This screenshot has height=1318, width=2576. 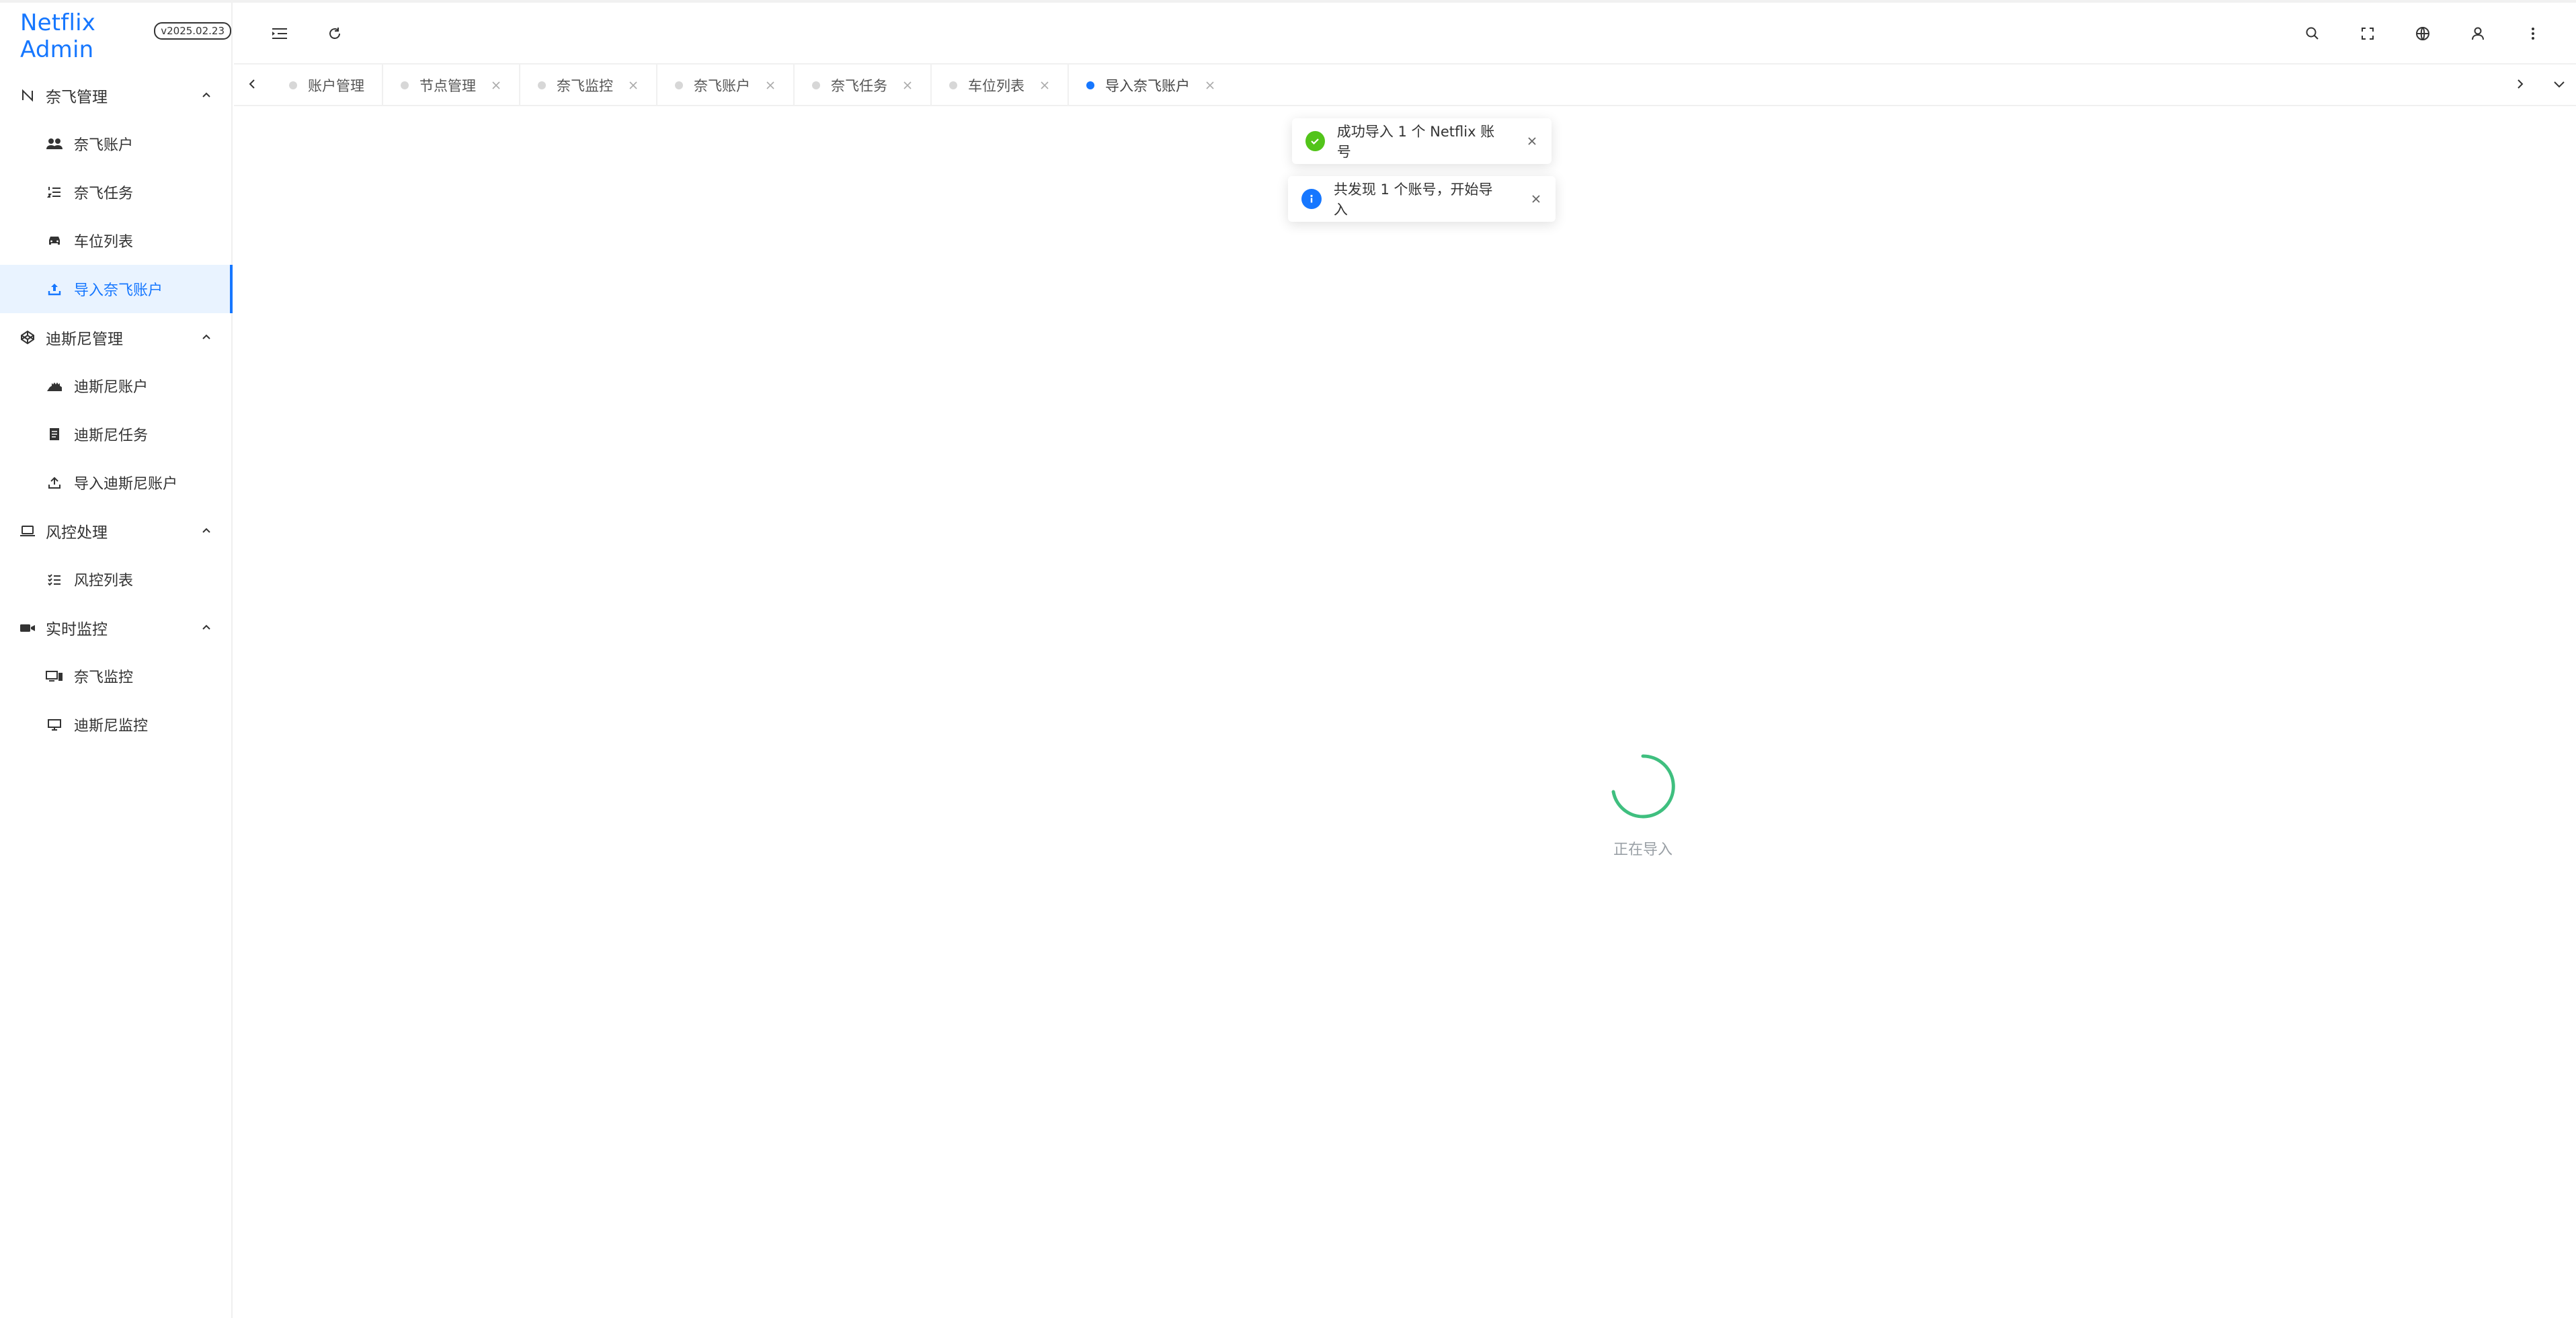 I want to click on tabs-dropdown-button, so click(x=2559, y=85).